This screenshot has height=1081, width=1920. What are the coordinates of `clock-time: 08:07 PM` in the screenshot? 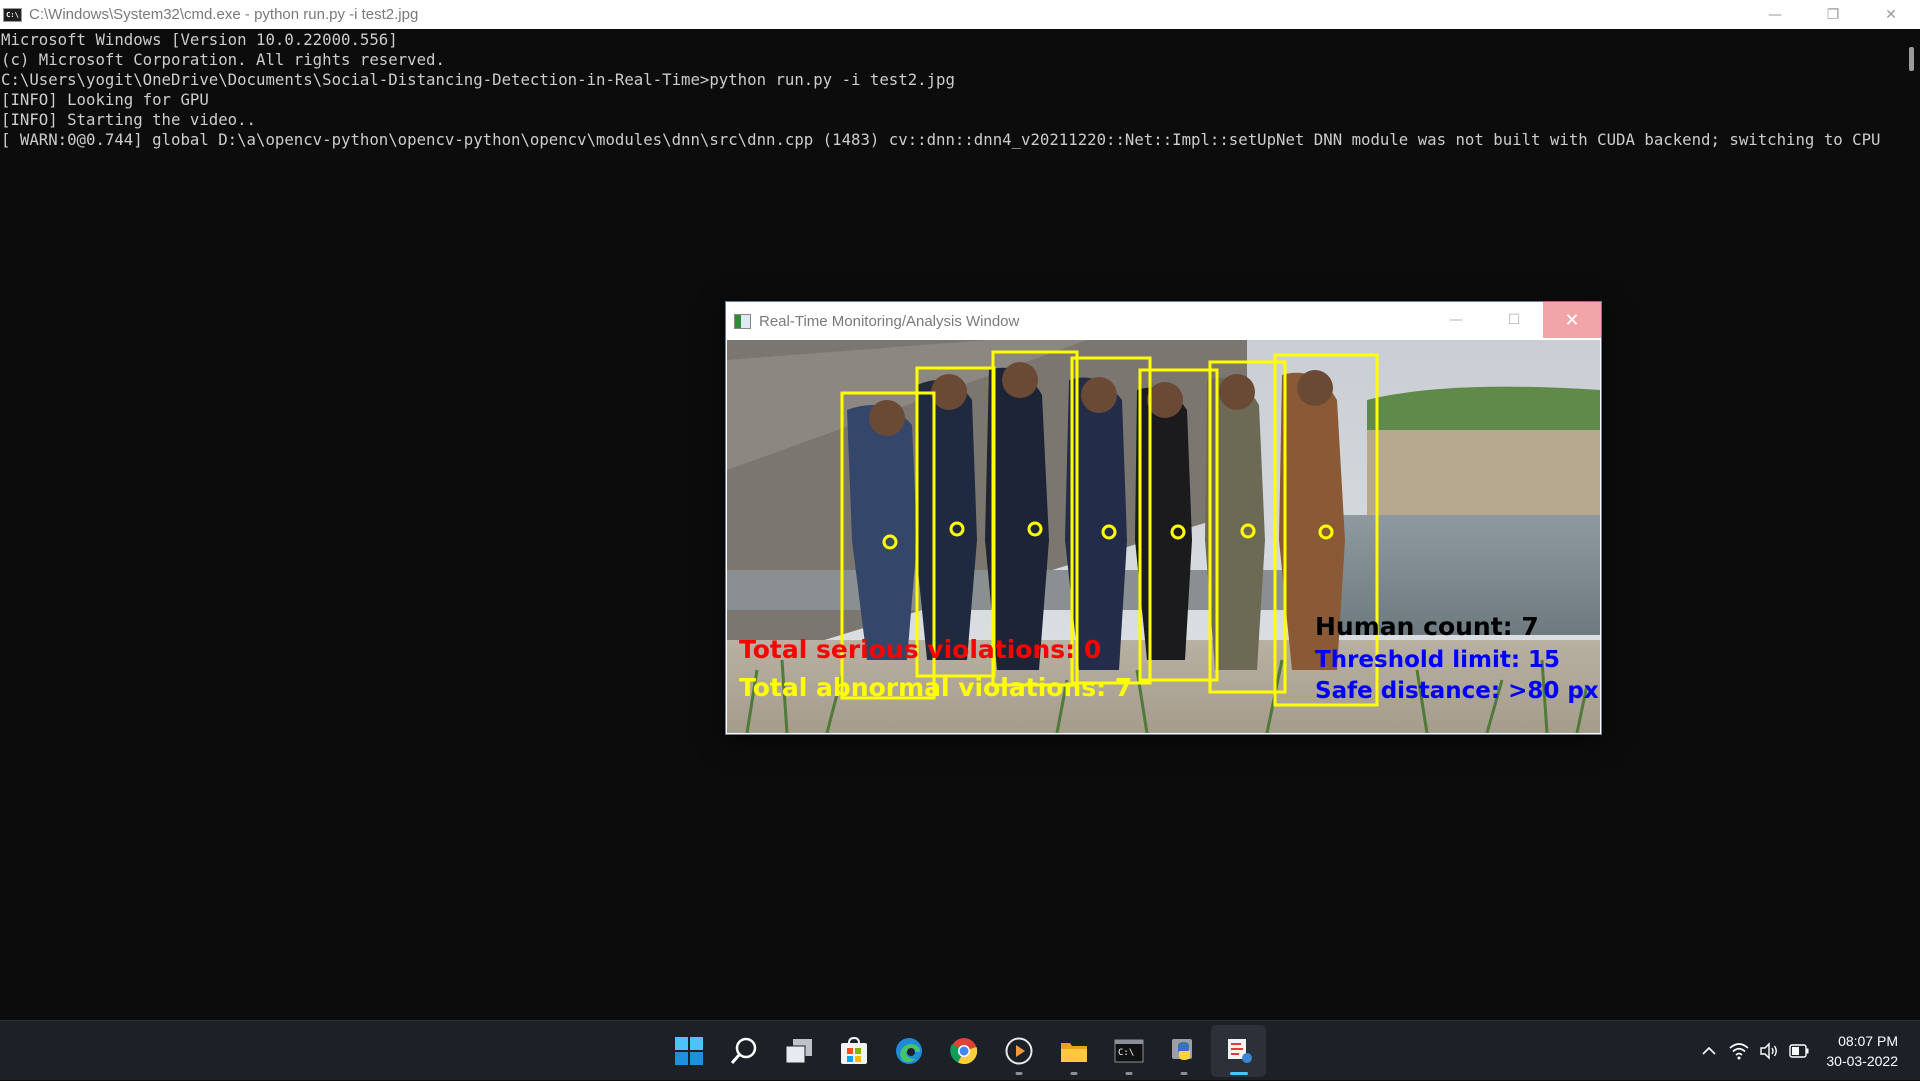 It's located at (1868, 1041).